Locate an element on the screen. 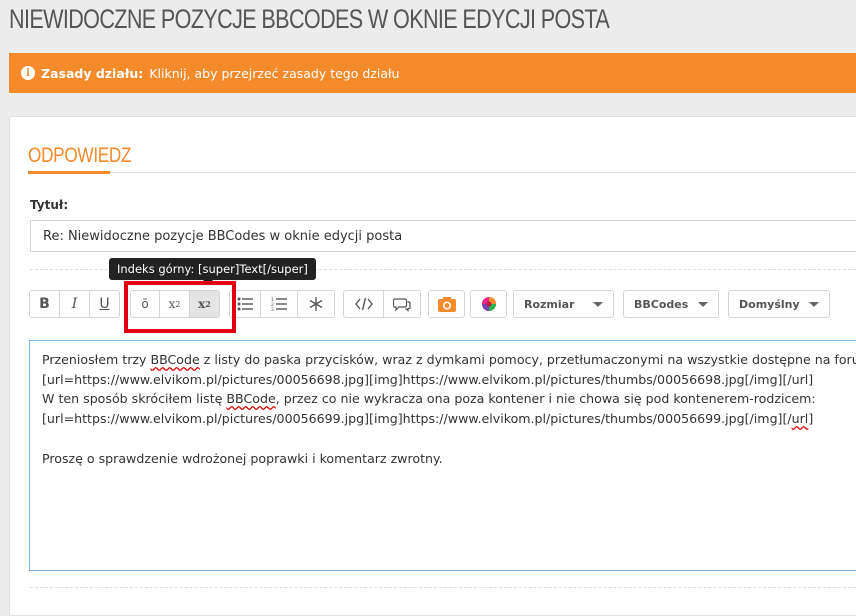 The height and width of the screenshot is (616, 856). list-button-group: 123 is located at coordinates (282, 304).